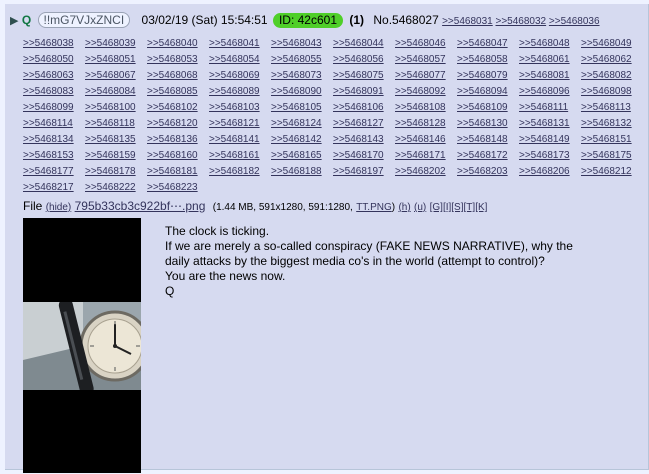  I want to click on backlink: >>5468050, so click(54, 60).